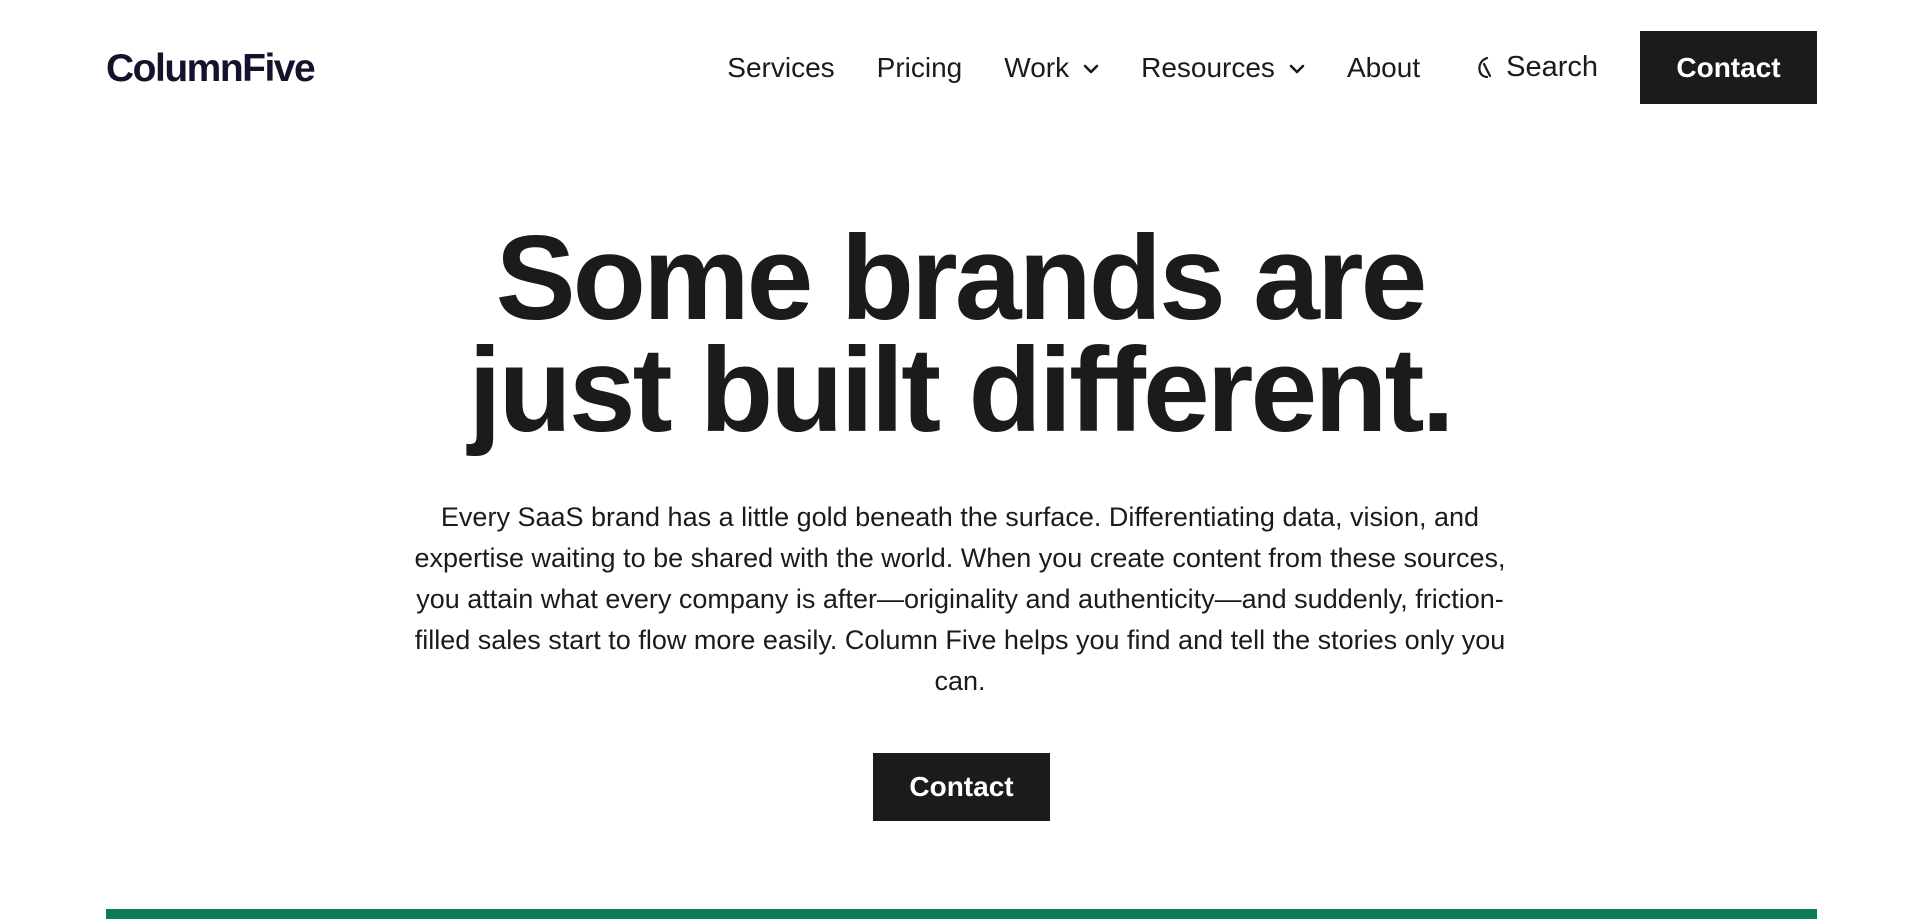  I want to click on nav-services-label: Services, so click(781, 67).